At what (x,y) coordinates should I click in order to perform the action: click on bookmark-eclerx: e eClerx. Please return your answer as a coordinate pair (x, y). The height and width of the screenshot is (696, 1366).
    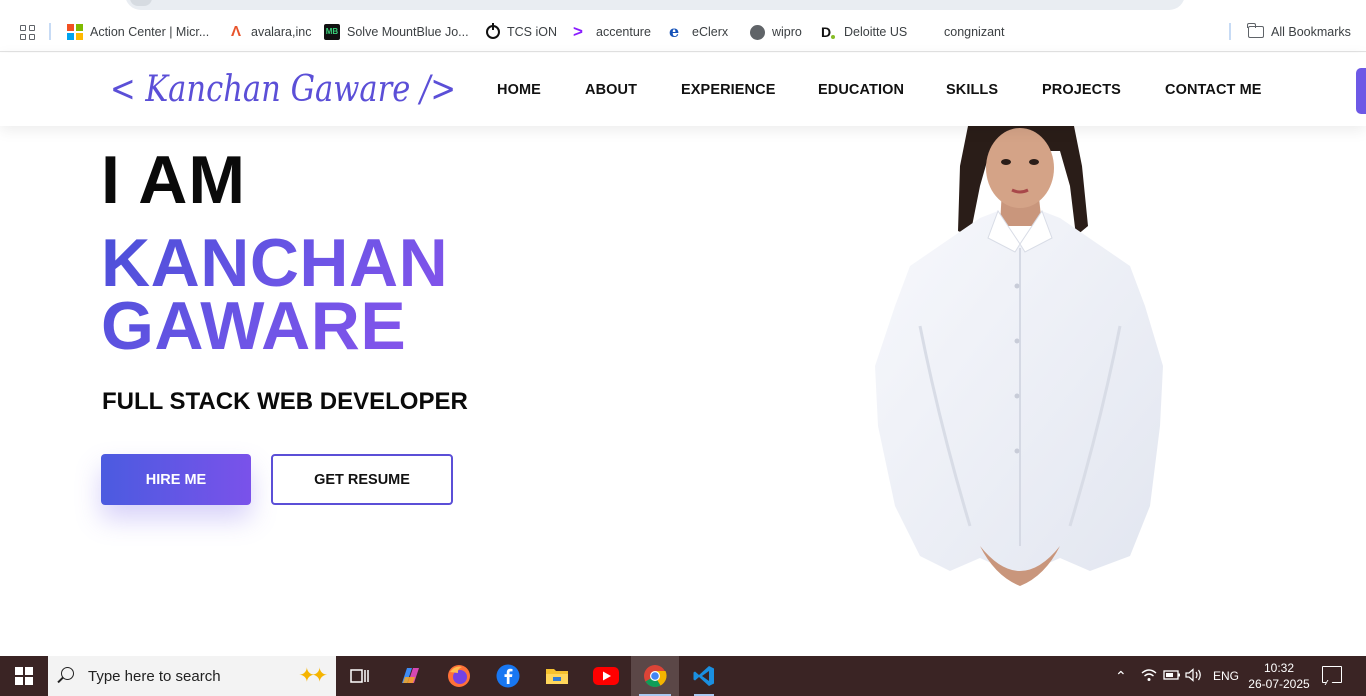
    Looking at the image, I should click on (698, 32).